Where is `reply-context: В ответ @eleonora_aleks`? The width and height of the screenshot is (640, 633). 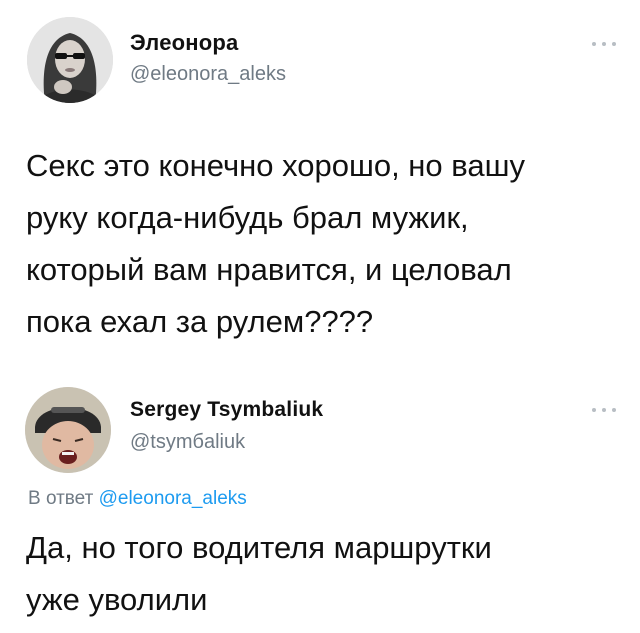 reply-context: В ответ @eleonora_aleks is located at coordinates (137, 499).